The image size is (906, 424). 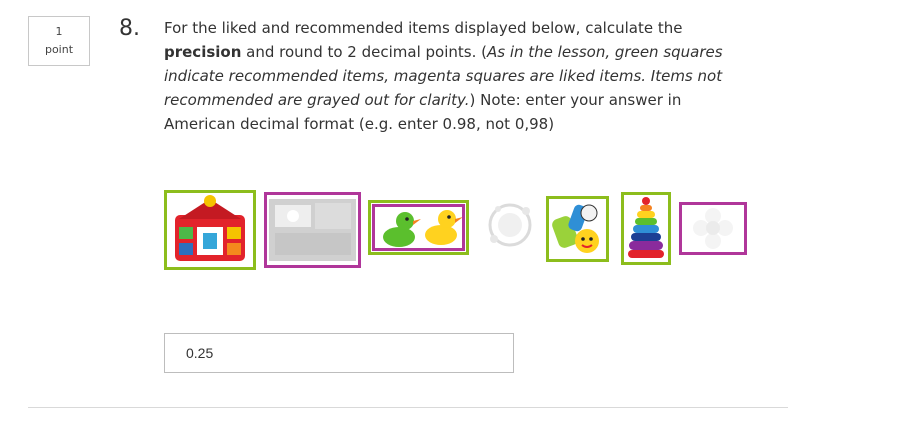 I want to click on item-rubber-ducks, so click(x=418, y=227).